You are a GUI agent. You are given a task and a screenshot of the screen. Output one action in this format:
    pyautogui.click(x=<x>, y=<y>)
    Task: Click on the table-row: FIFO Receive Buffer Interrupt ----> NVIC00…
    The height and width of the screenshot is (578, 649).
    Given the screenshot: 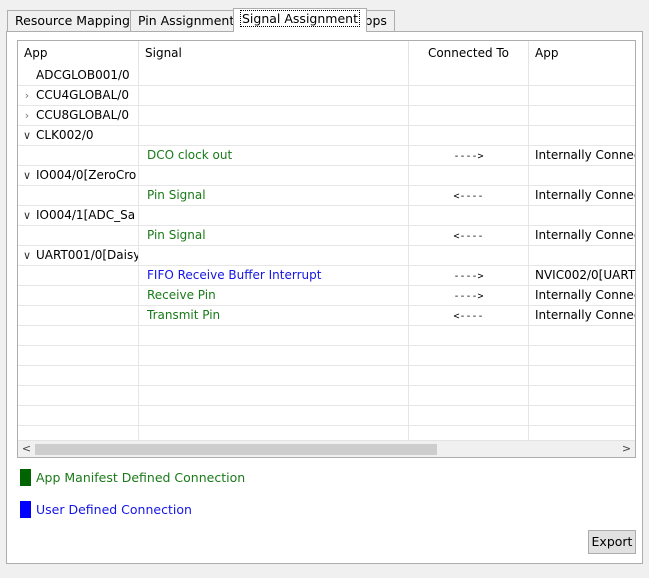 What is the action you would take?
    pyautogui.click(x=326, y=276)
    